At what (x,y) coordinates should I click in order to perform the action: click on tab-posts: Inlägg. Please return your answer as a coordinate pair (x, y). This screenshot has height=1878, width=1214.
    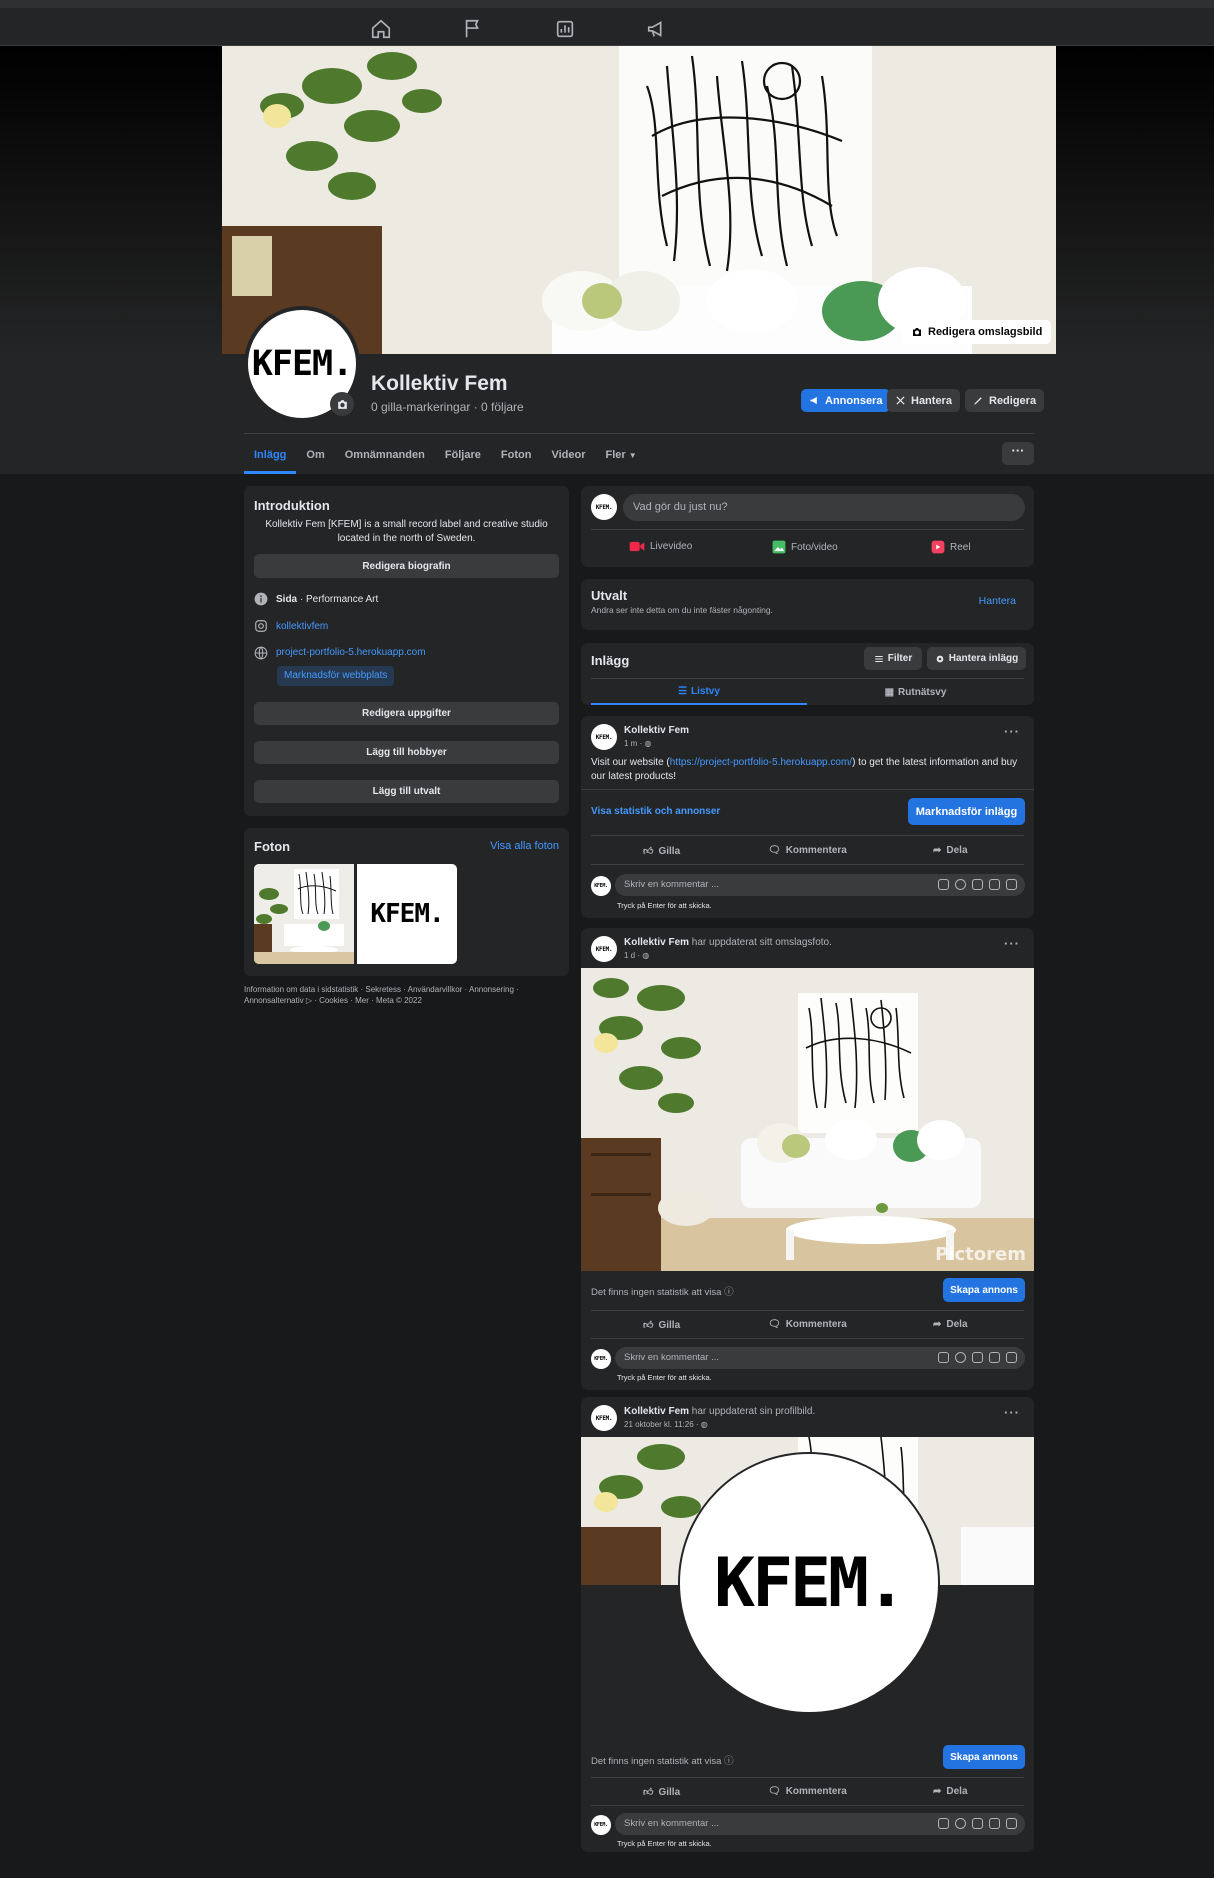
    Looking at the image, I should click on (270, 455).